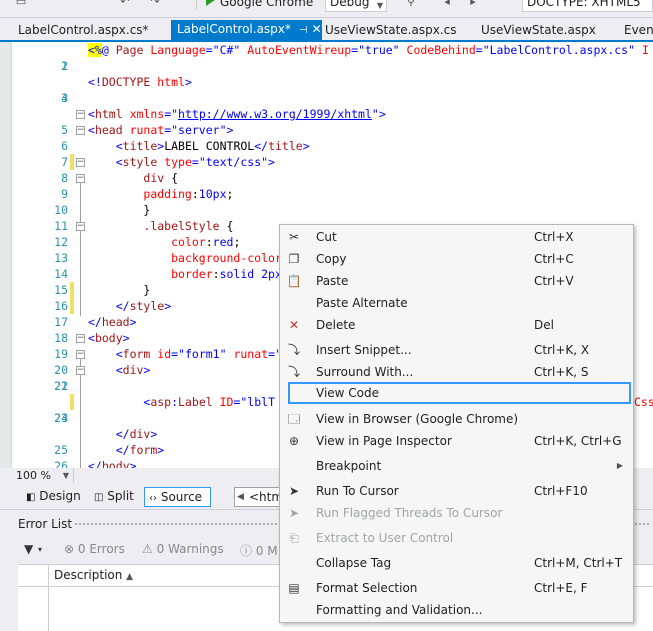 The height and width of the screenshot is (631, 653). What do you see at coordinates (294, 538) in the screenshot?
I see `extract-icon: ⎗` at bounding box center [294, 538].